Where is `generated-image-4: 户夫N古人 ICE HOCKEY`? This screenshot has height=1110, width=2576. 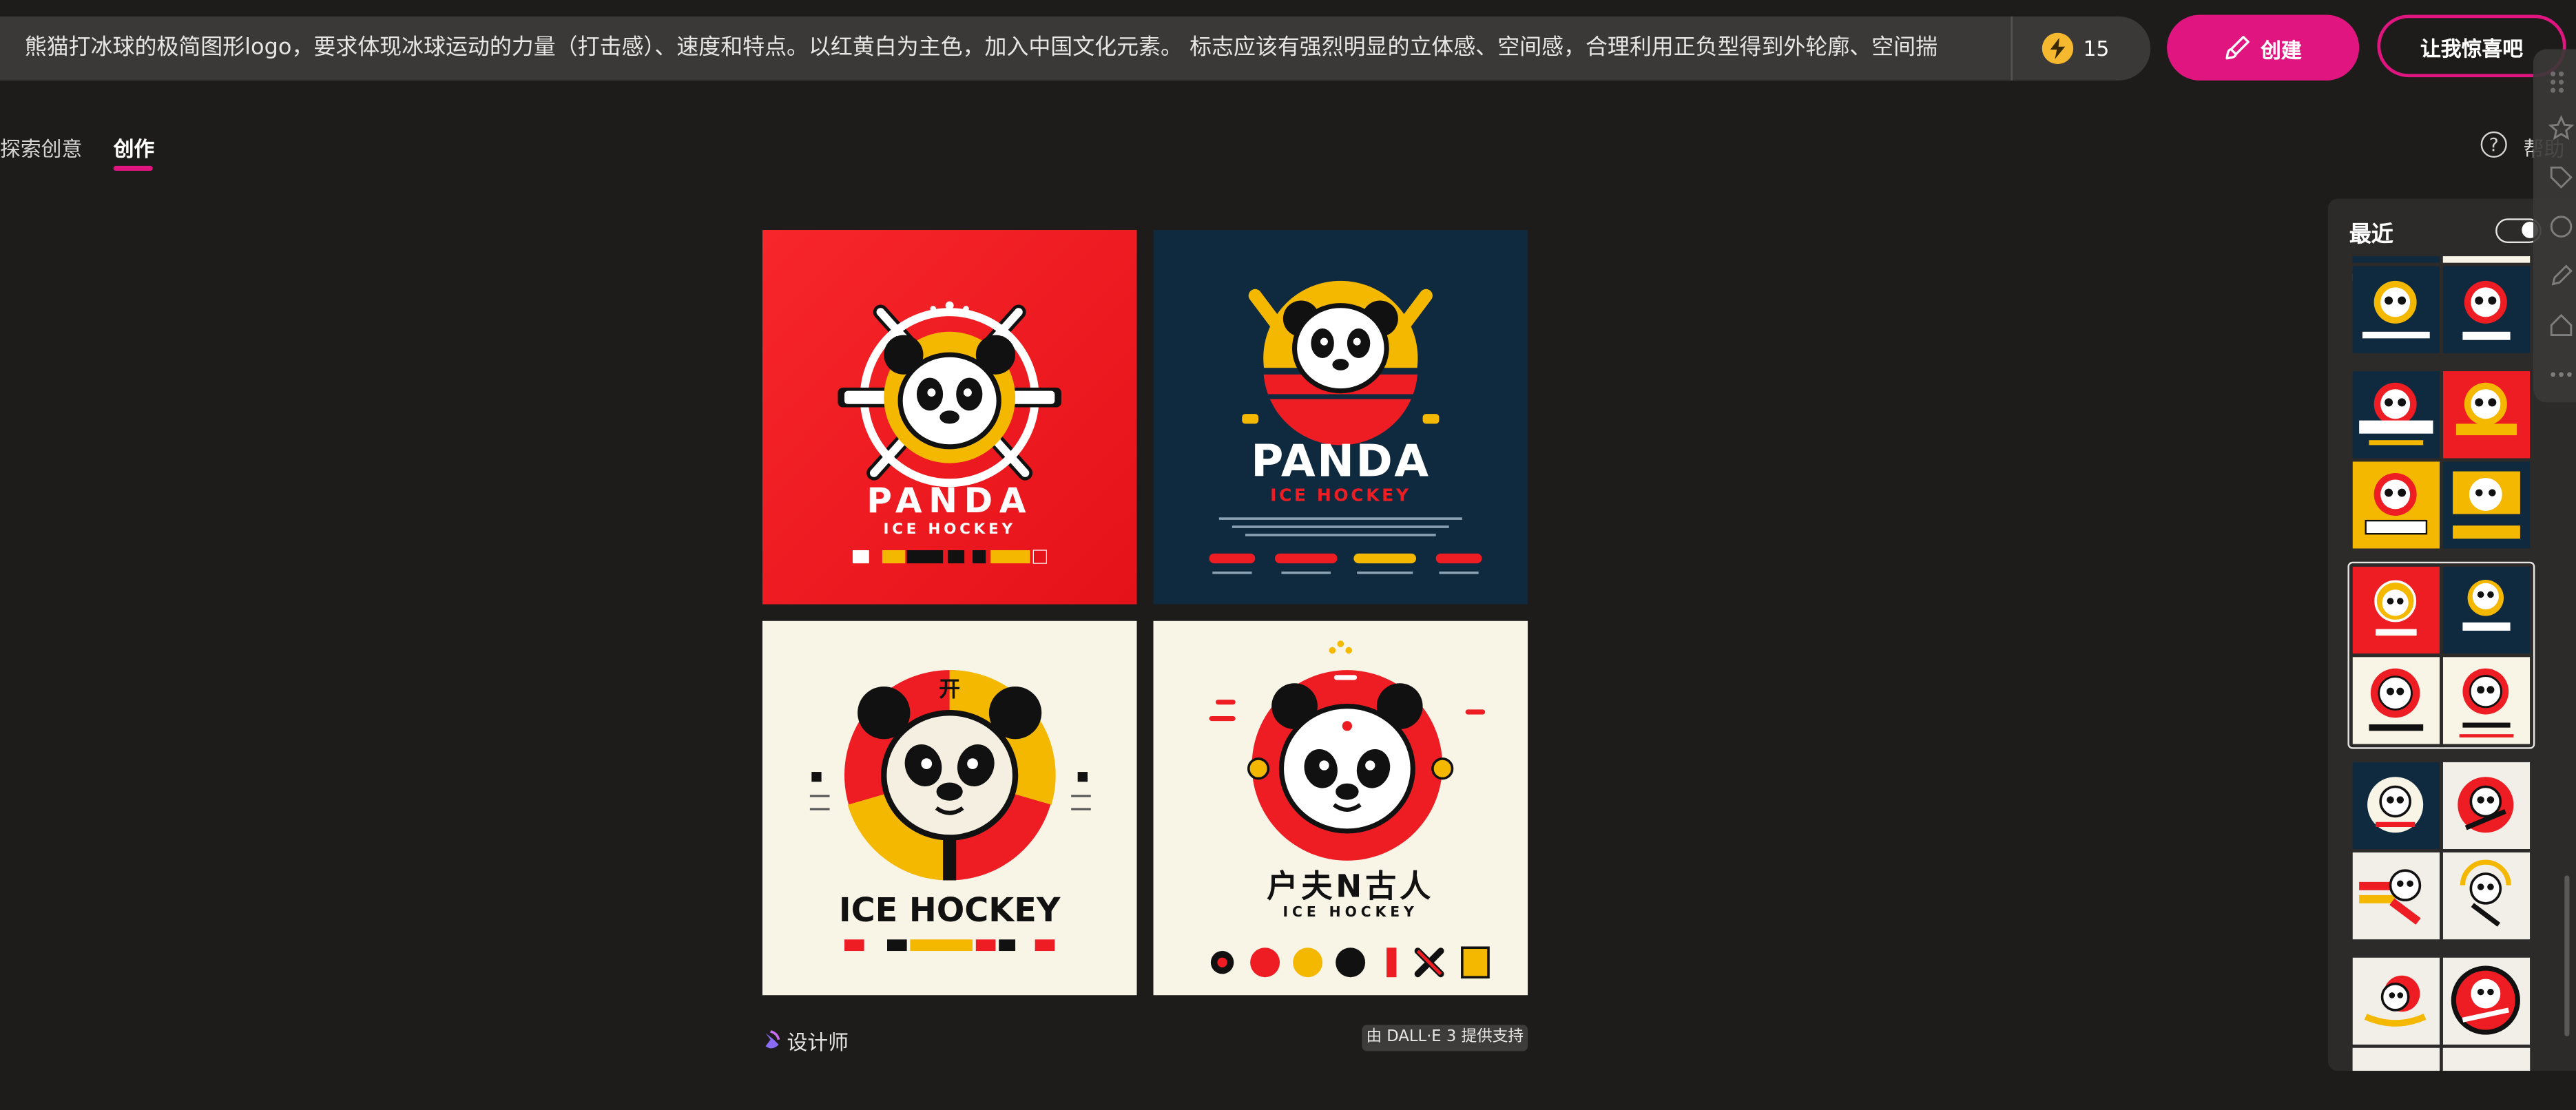 generated-image-4: 户夫N古人 ICE HOCKEY is located at coordinates (1340, 808).